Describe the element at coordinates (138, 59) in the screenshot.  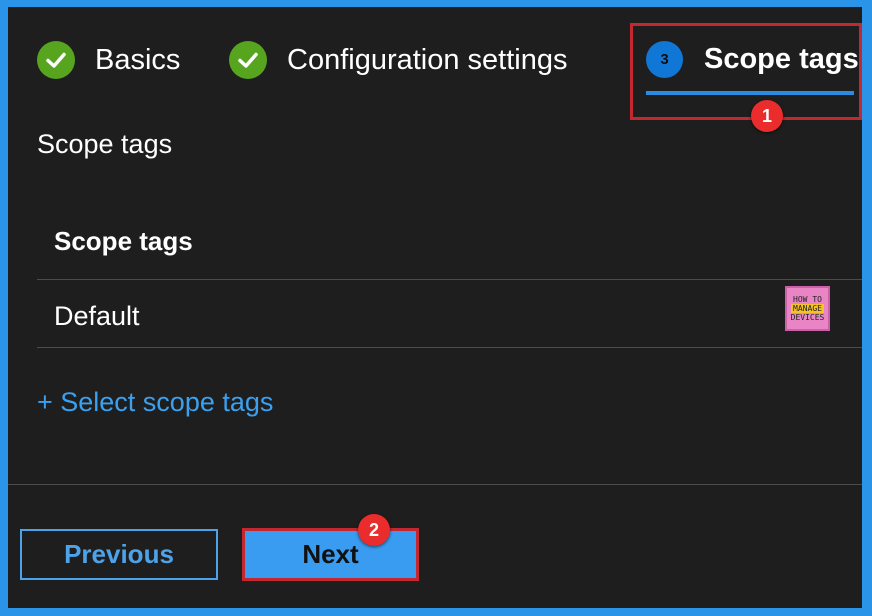
I see `step-label: Basics` at that location.